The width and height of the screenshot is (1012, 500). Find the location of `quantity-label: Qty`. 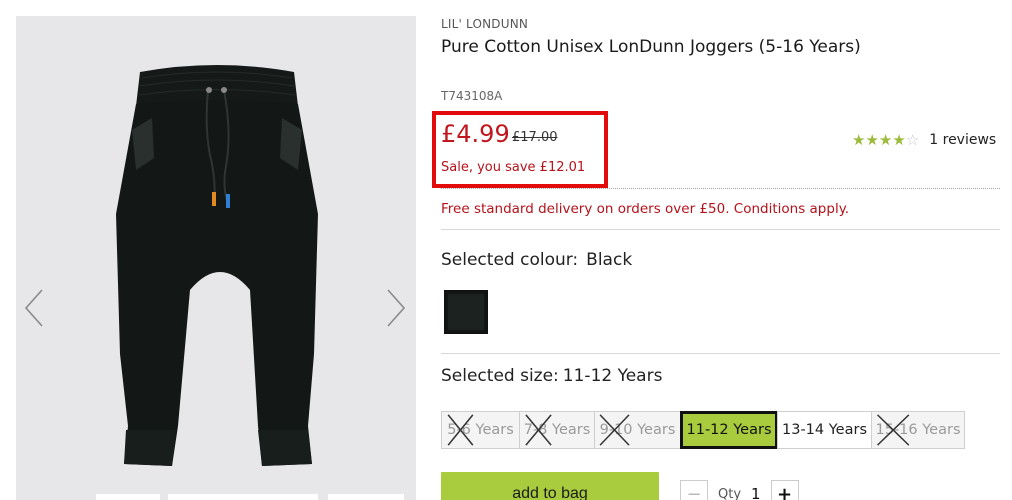

quantity-label: Qty is located at coordinates (730, 493).